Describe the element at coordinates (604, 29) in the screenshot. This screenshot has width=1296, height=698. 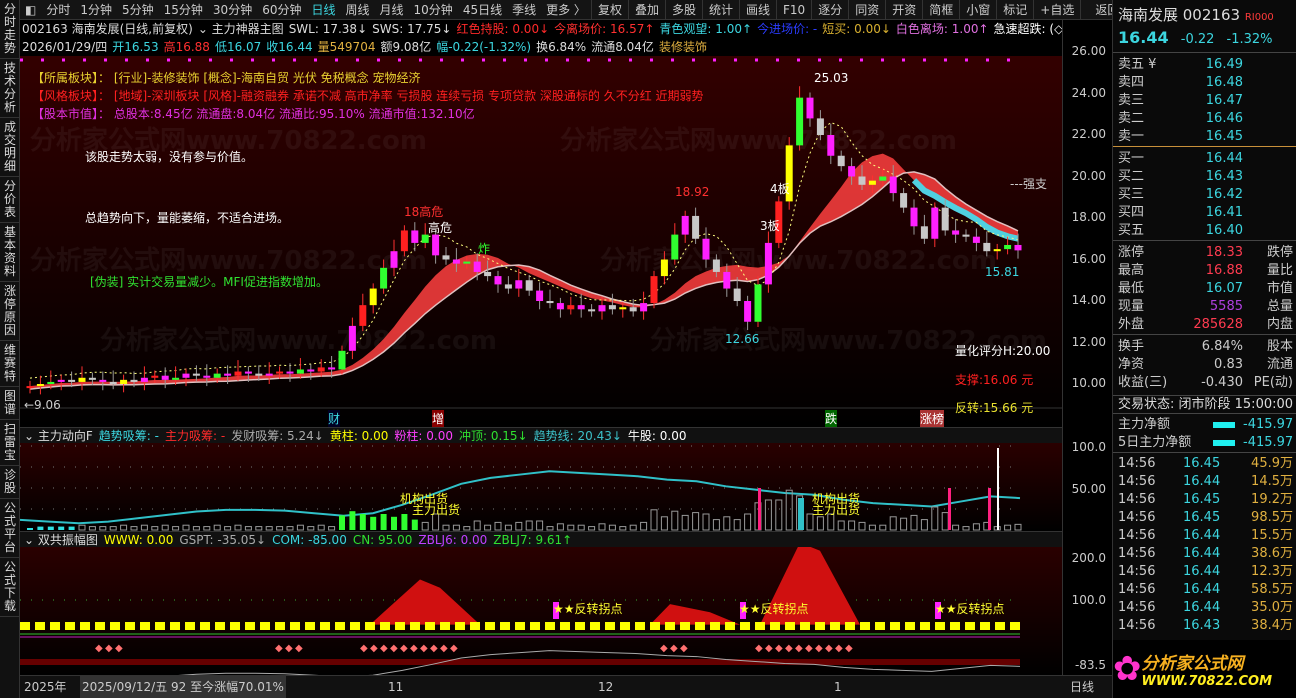
I see `indicator-value: 今离场价: 16.57↑` at that location.